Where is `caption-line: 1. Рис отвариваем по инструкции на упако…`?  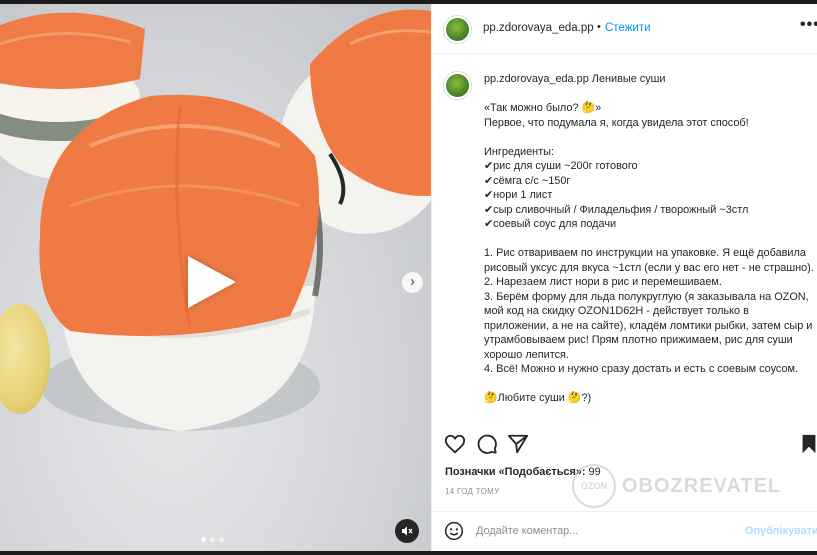
caption-line: 1. Рис отвариваем по инструкции на упако… is located at coordinates (645, 253).